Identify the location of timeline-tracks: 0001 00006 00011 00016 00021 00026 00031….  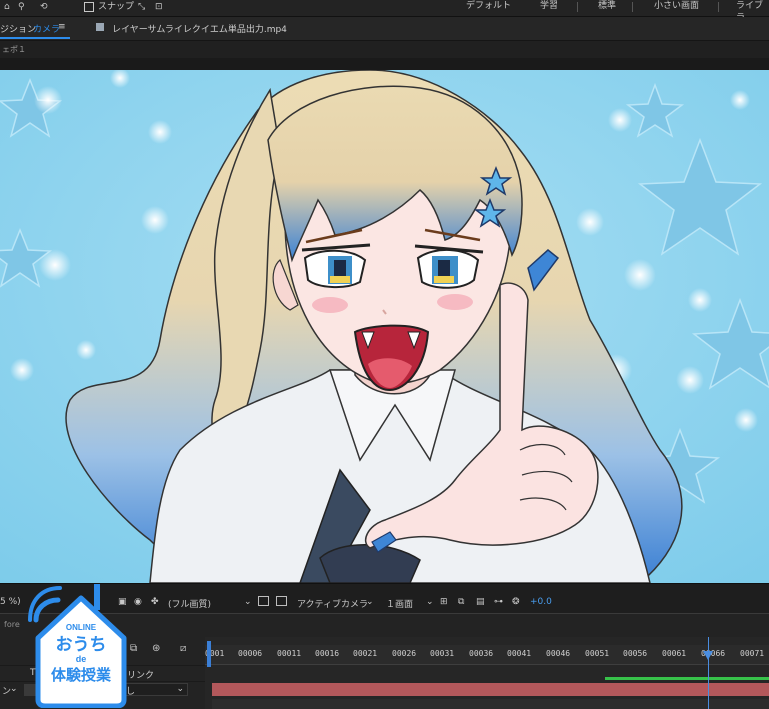
(487, 673).